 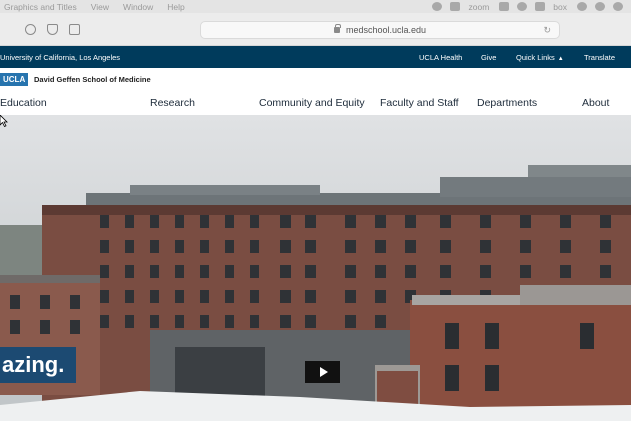 I want to click on reload-icon: ↻, so click(x=547, y=30).